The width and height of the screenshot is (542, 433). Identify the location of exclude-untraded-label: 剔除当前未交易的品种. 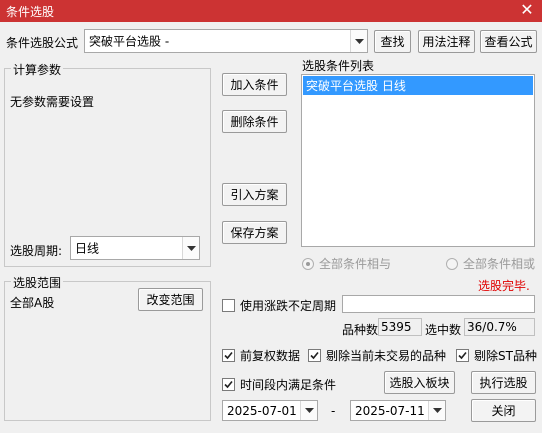
(386, 356).